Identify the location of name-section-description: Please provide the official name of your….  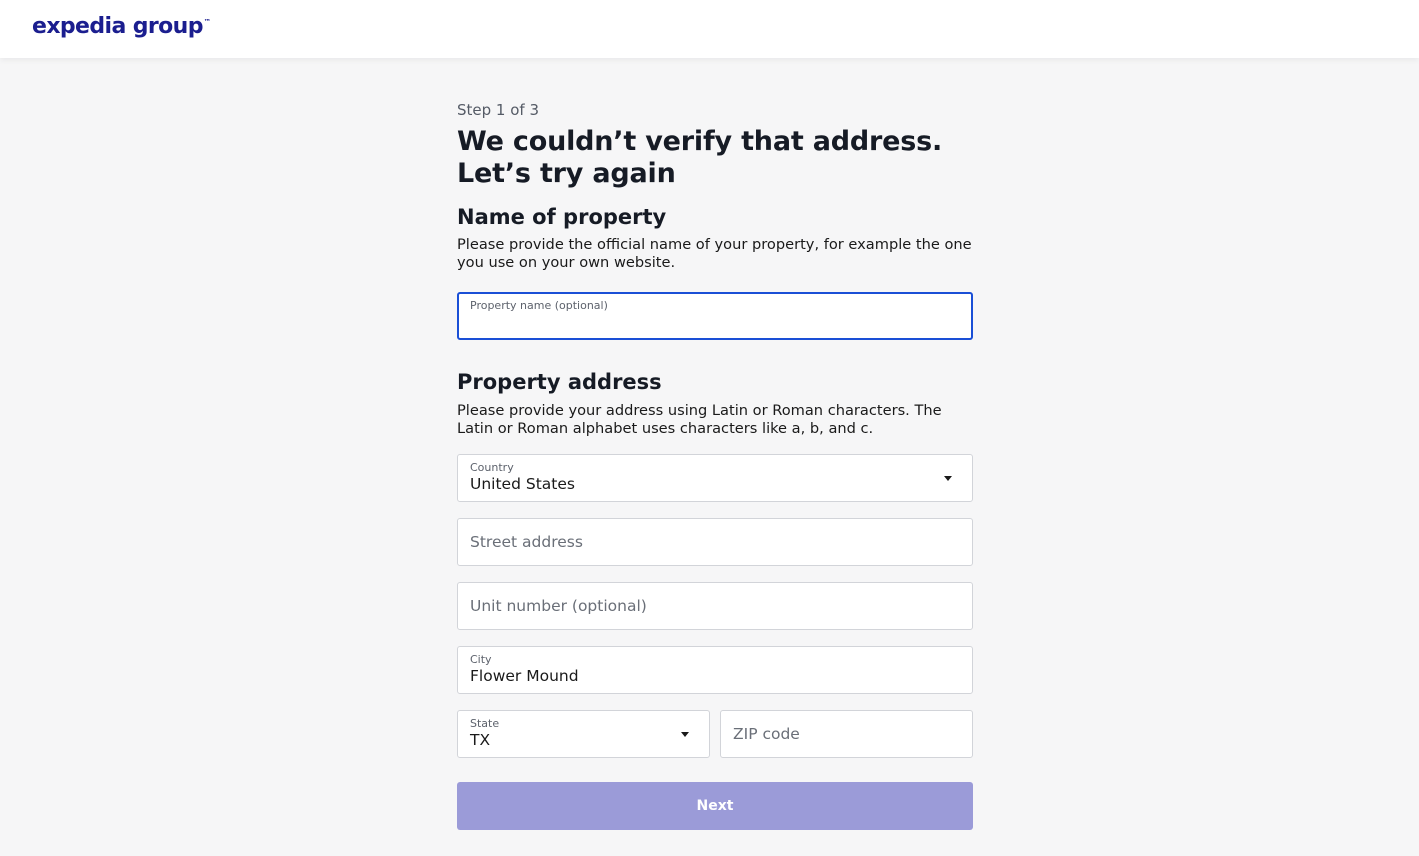
(714, 253).